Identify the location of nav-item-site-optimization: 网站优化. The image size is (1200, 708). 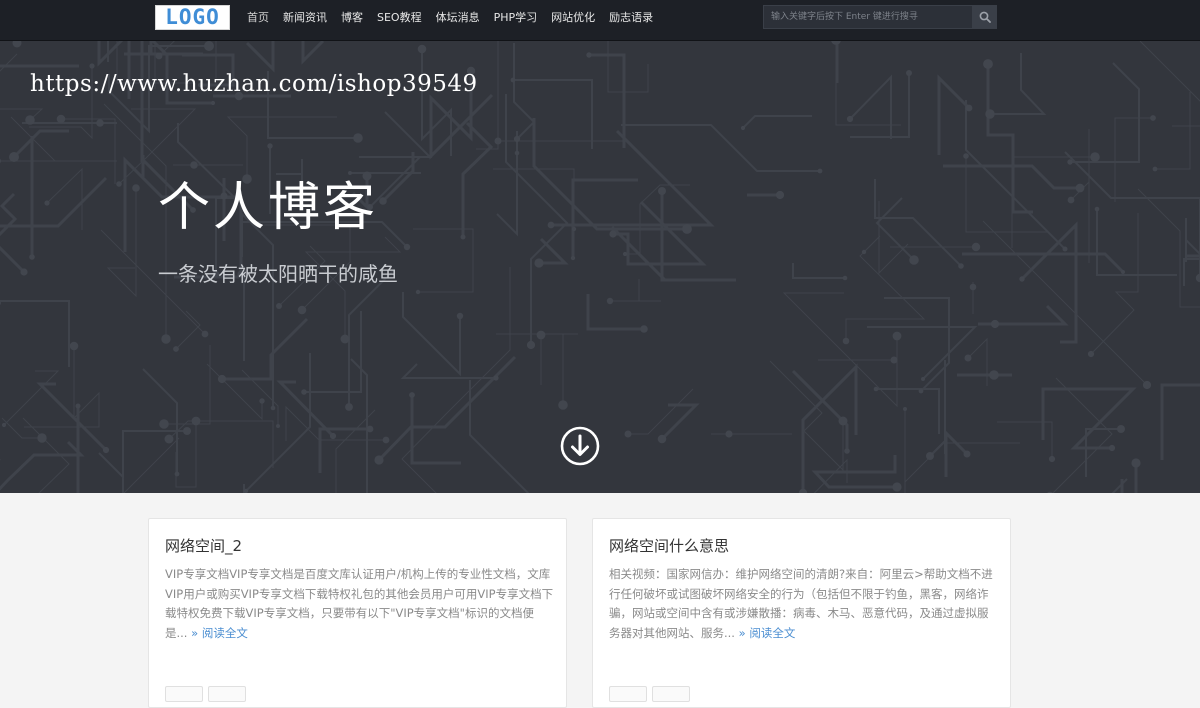
(573, 18).